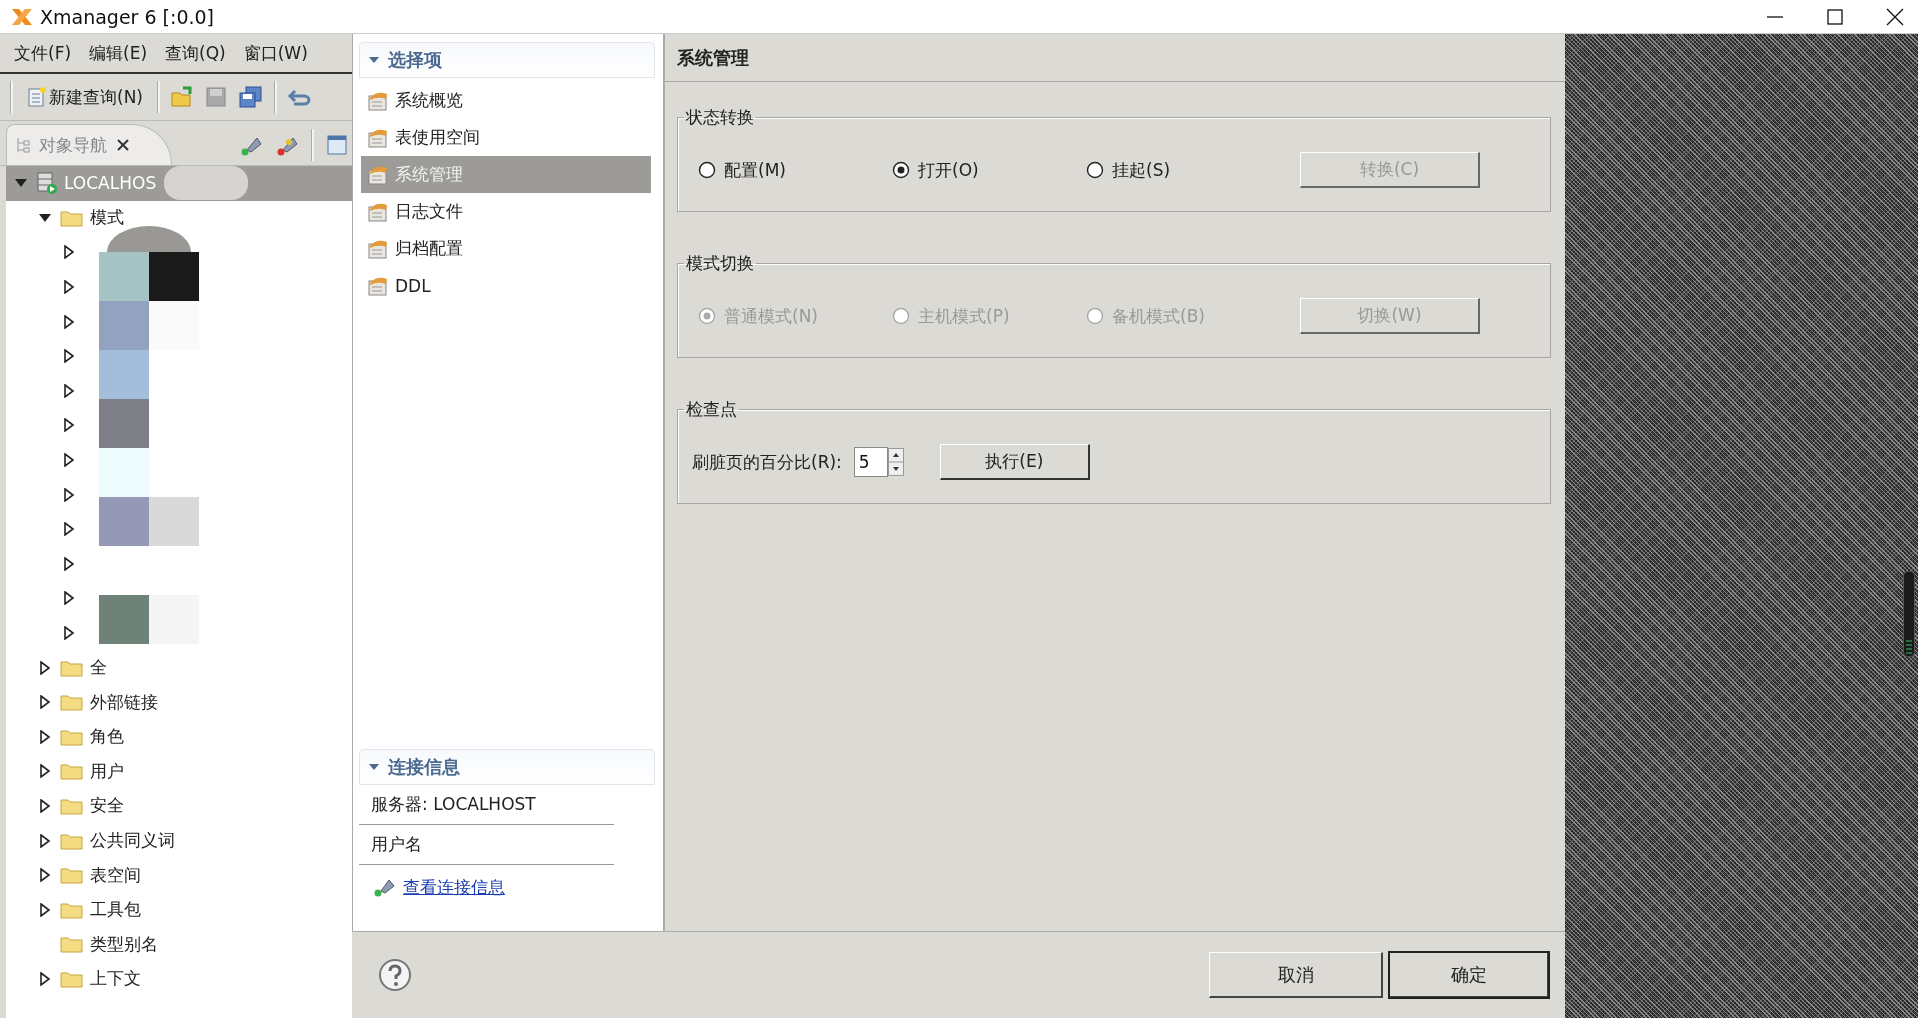 This screenshot has width=1918, height=1018. Describe the element at coordinates (1909, 614) in the screenshot. I see `meter-icon` at that location.